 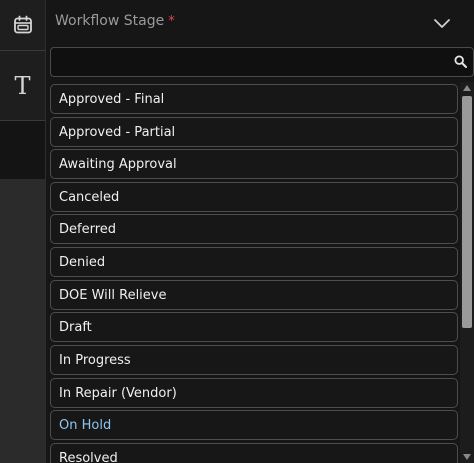 I want to click on text-field-icon: T, so click(x=22, y=86).